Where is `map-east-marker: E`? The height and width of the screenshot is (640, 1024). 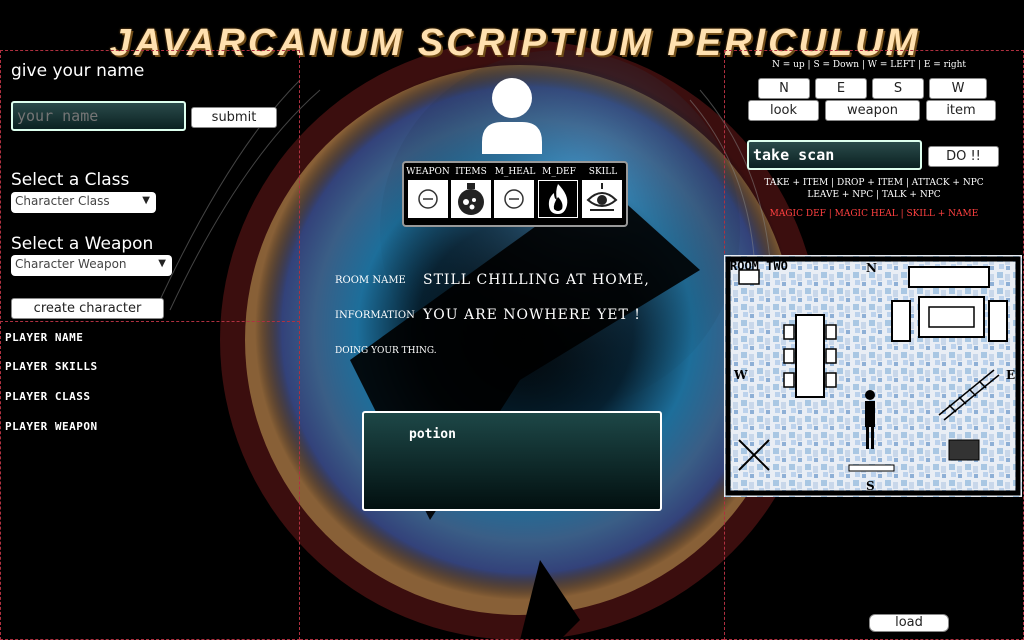
map-east-marker: E is located at coordinates (1011, 375).